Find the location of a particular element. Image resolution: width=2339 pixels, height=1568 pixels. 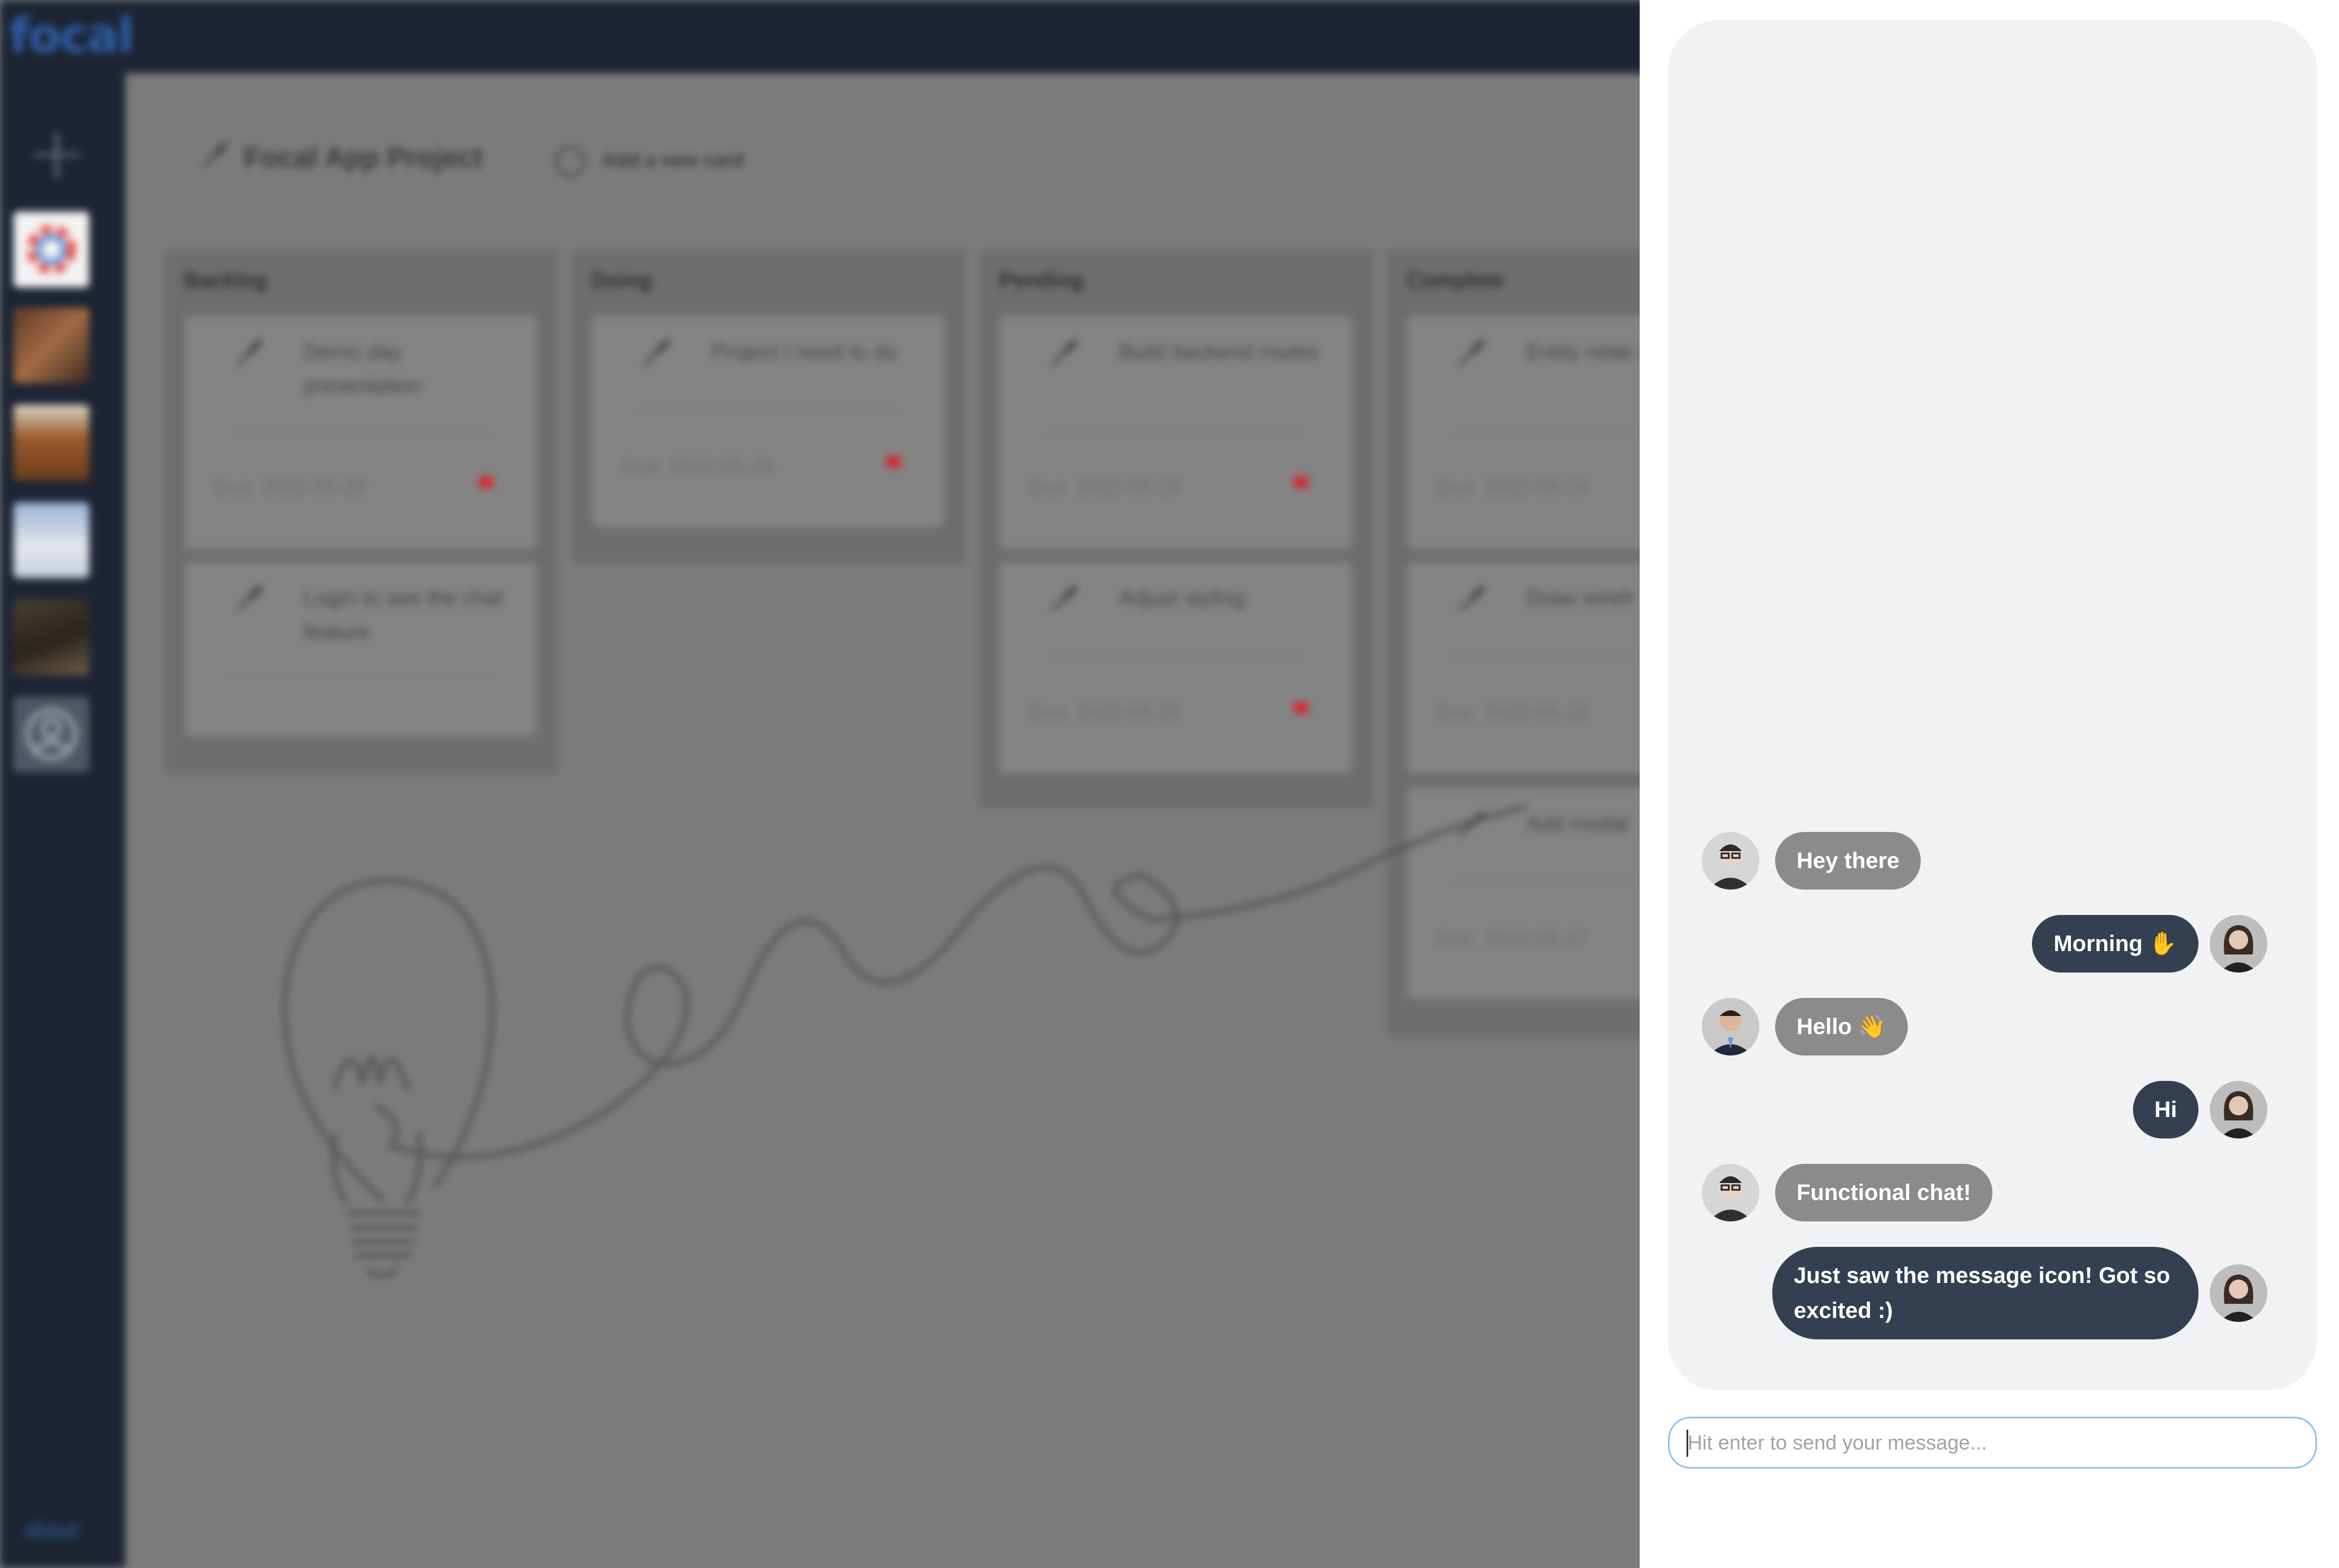

chat-message-input is located at coordinates (1992, 1443).